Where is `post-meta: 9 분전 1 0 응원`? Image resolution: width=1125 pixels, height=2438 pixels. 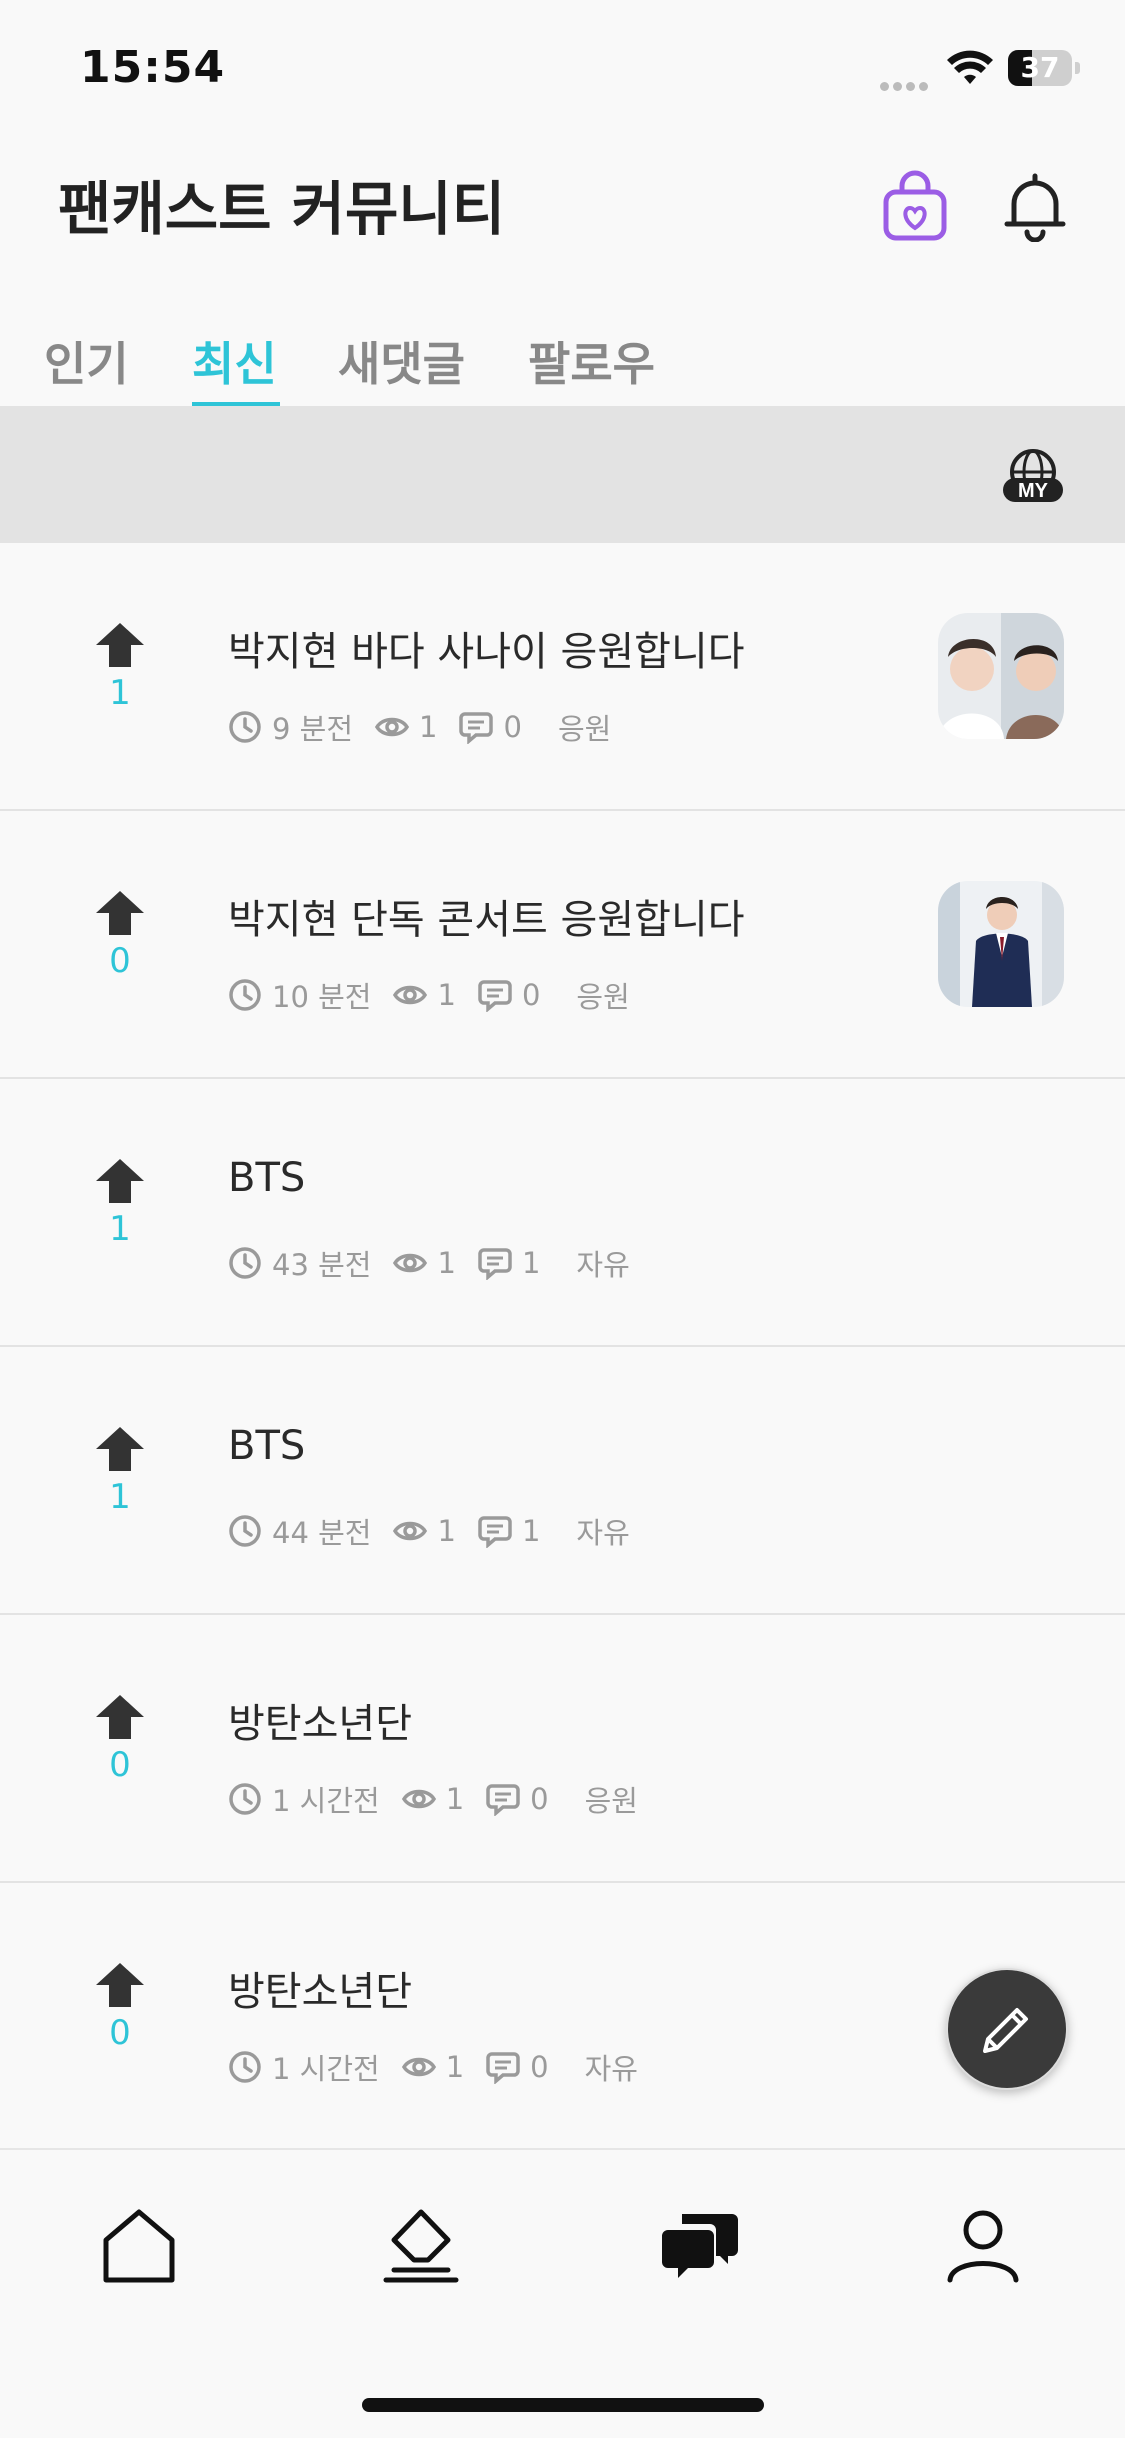 post-meta: 9 분전 1 0 응원 is located at coordinates (419, 727).